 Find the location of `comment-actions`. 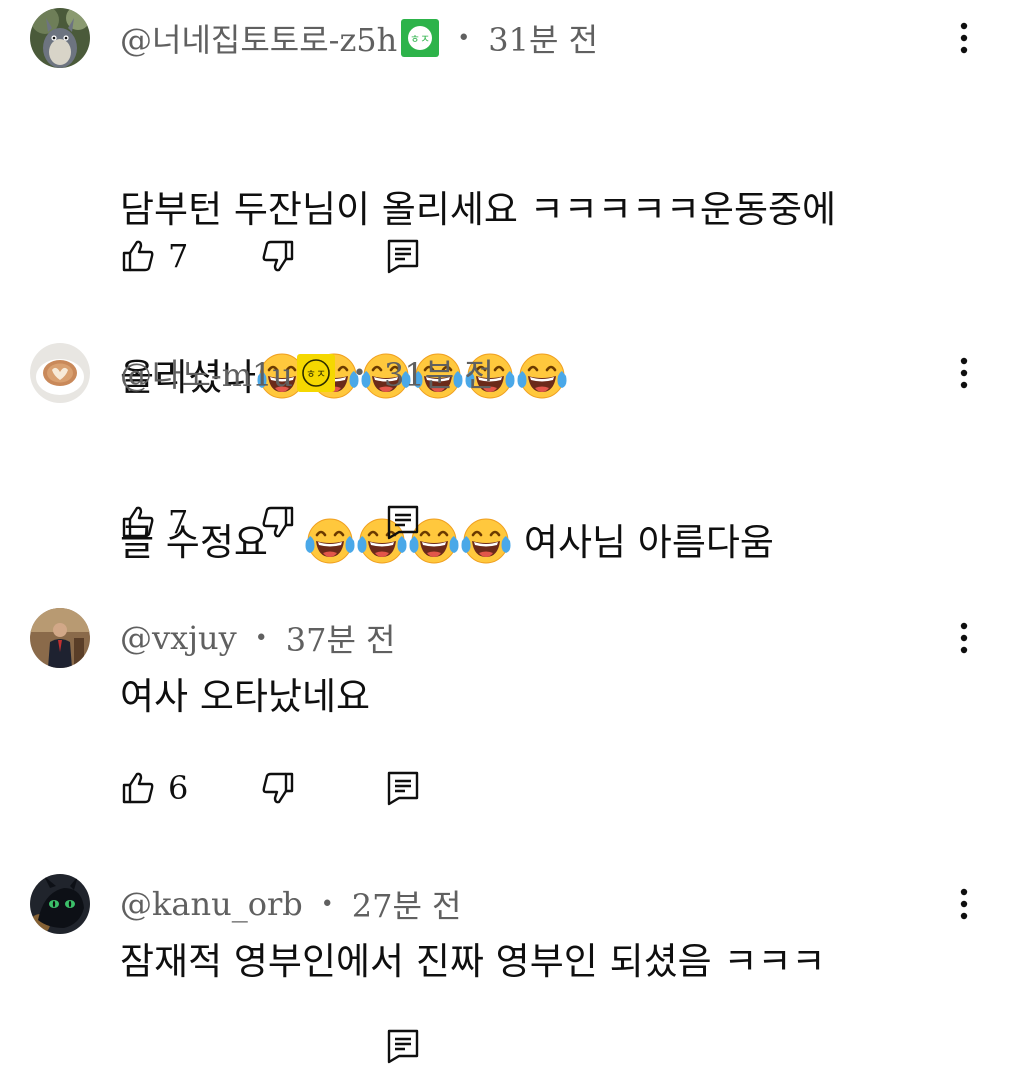

comment-actions is located at coordinates (270, 1046).